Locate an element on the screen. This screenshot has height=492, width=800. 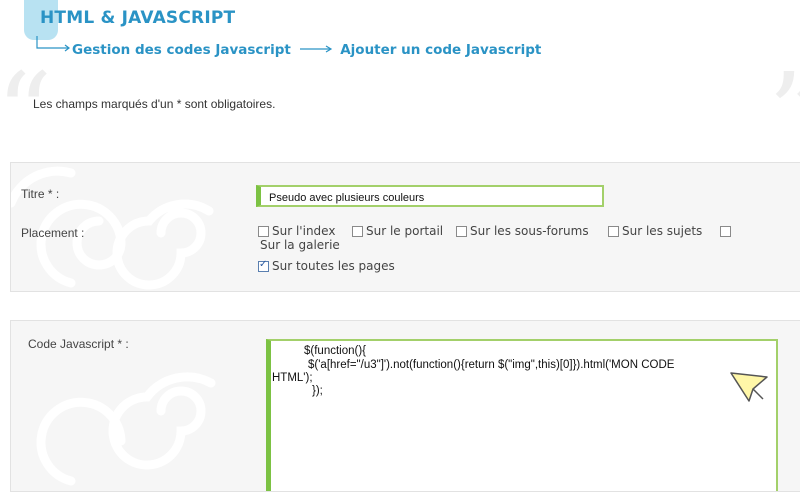
placement-option-index: Sur l'index is located at coordinates (296, 231).